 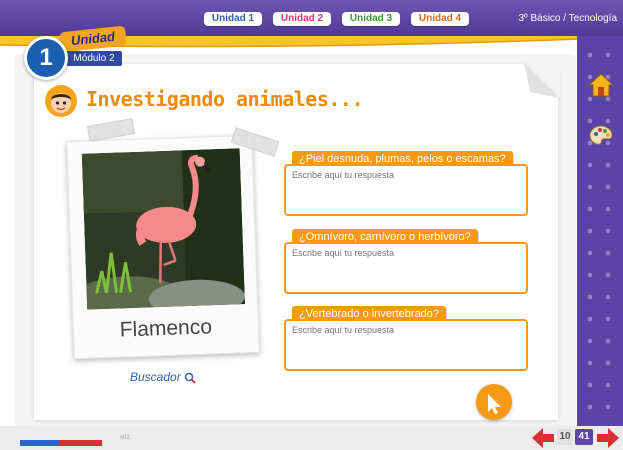 I want to click on right-sidebar, so click(x=600, y=231).